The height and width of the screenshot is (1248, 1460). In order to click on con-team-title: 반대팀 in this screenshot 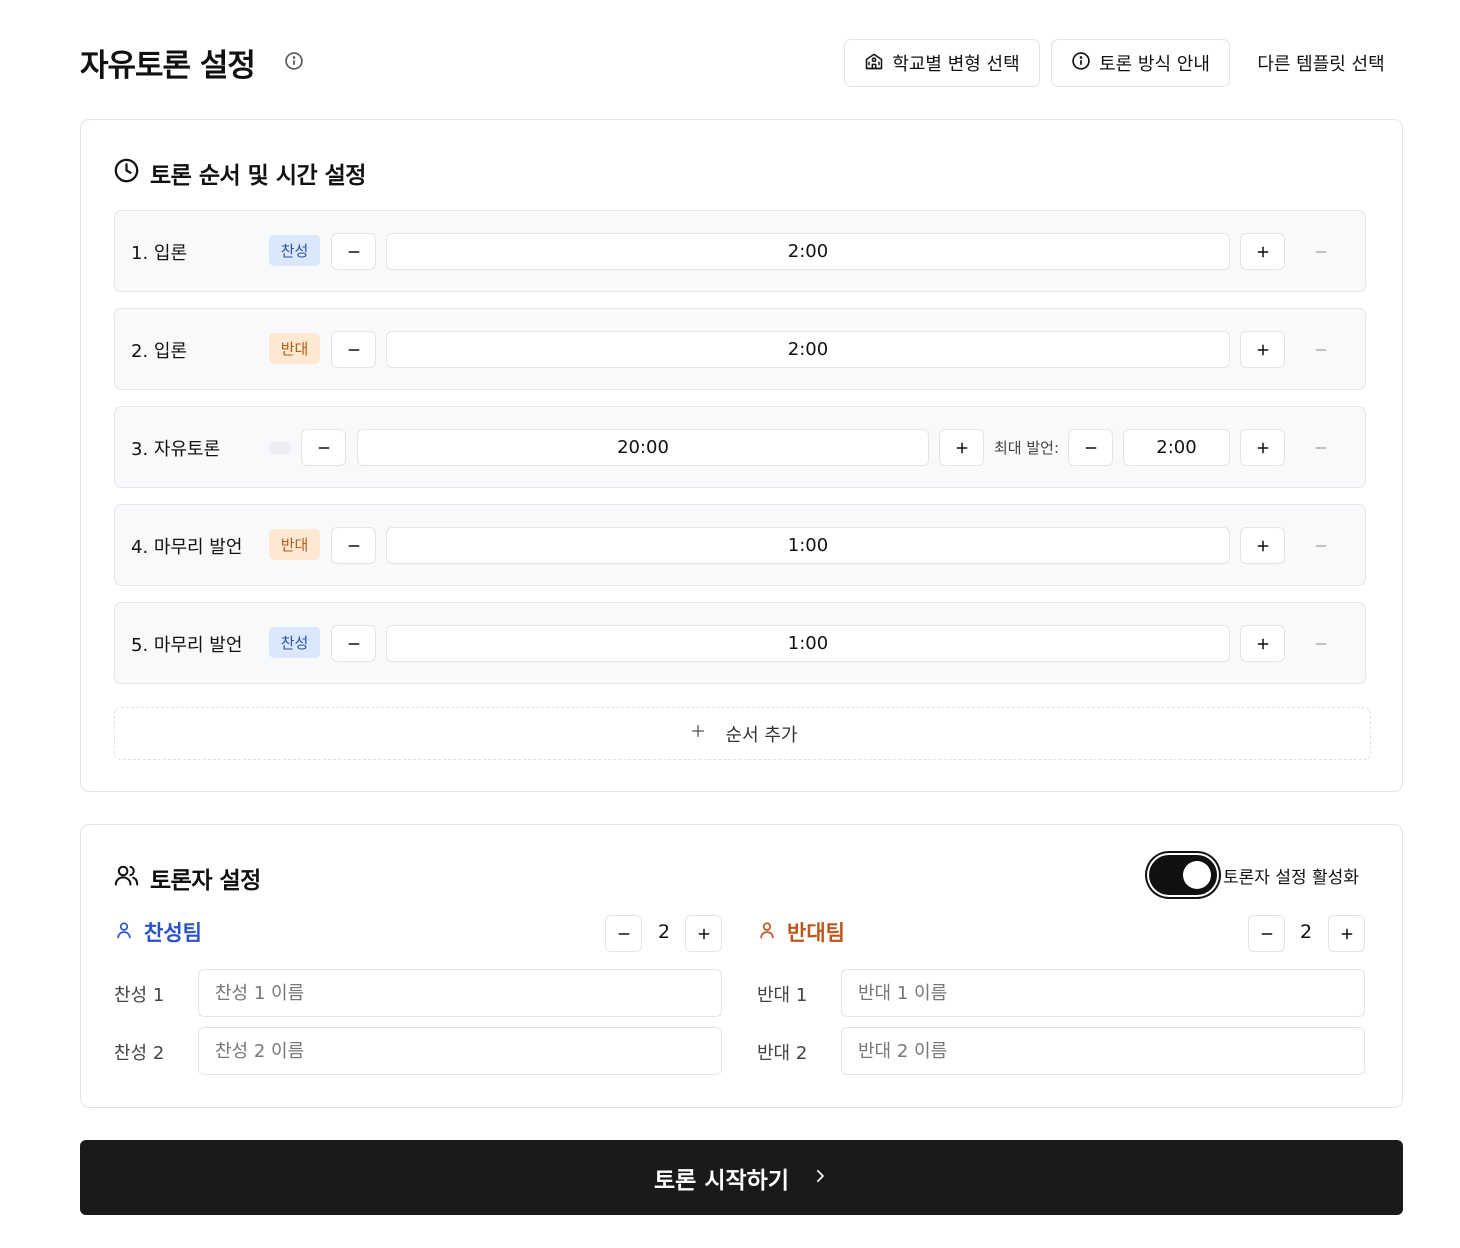, I will do `click(801, 932)`.